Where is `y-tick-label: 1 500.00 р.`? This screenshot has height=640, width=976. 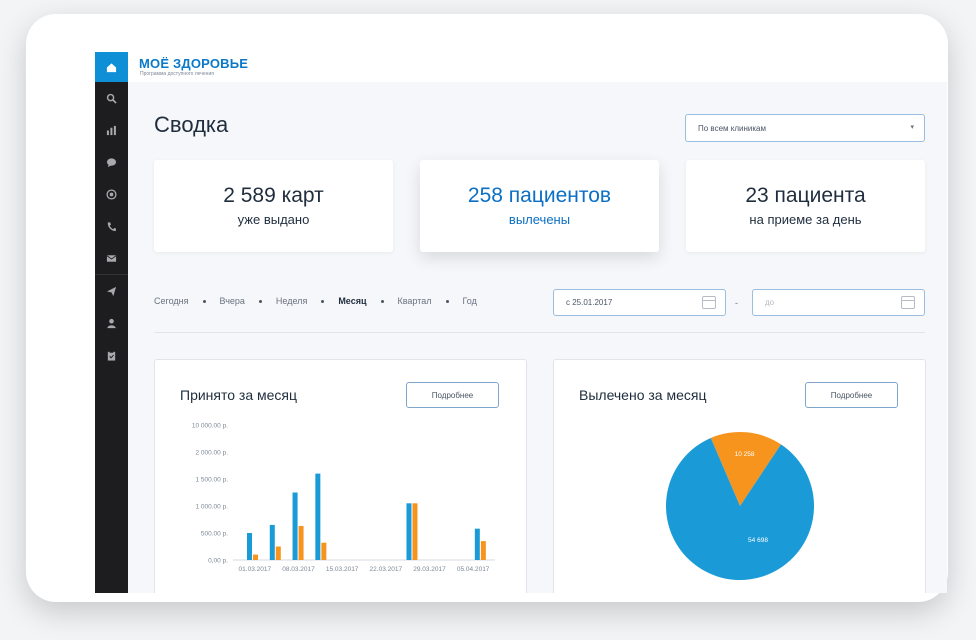
y-tick-label: 1 500.00 р. is located at coordinates (211, 480).